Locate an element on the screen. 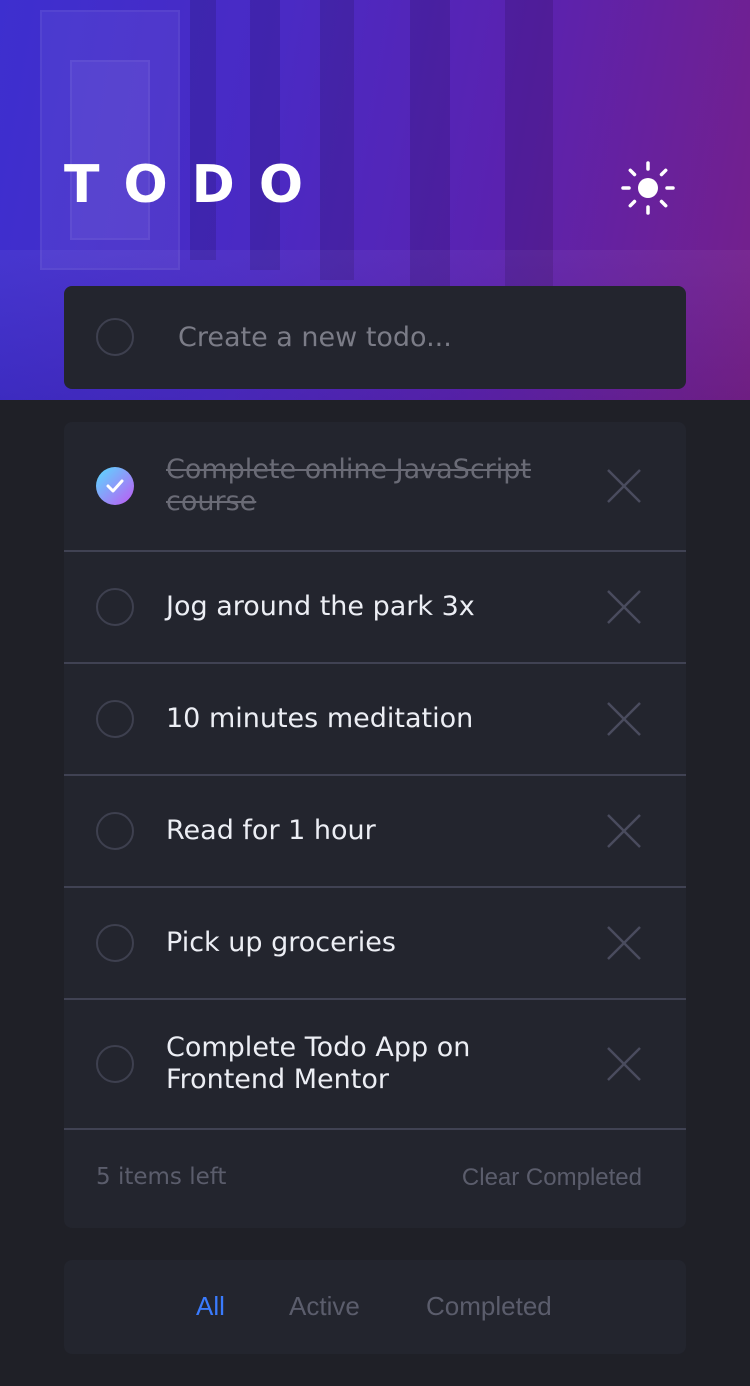 This screenshot has width=750, height=1386. filter-completed: Completed is located at coordinates (489, 1306).